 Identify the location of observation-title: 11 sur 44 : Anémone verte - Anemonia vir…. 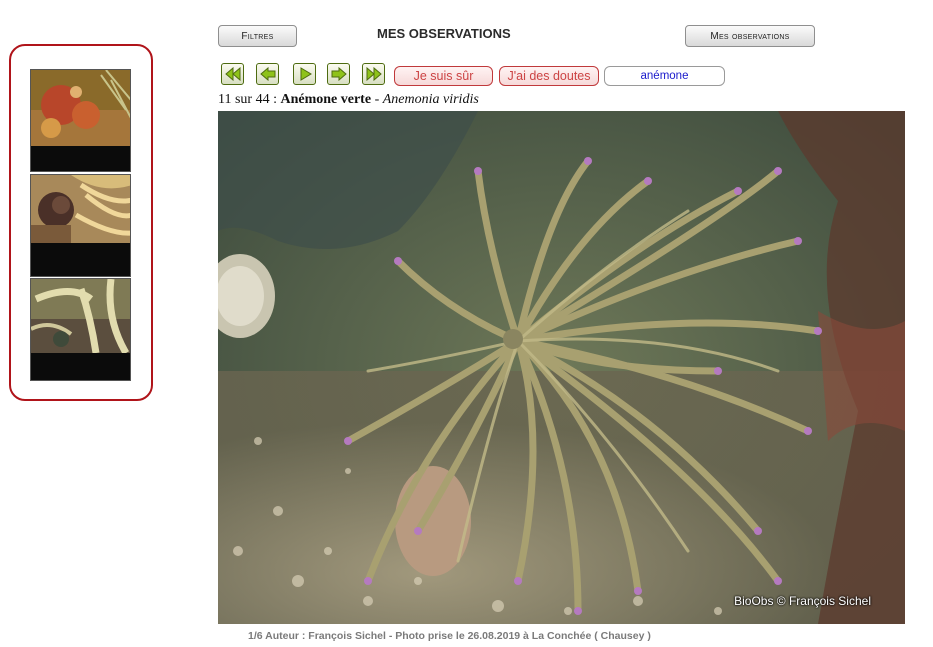
(348, 100).